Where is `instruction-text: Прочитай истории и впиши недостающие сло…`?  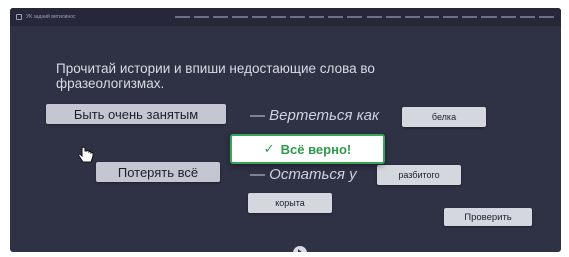 instruction-text: Прочитай истории и впиши недостающие сло… is located at coordinates (215, 76).